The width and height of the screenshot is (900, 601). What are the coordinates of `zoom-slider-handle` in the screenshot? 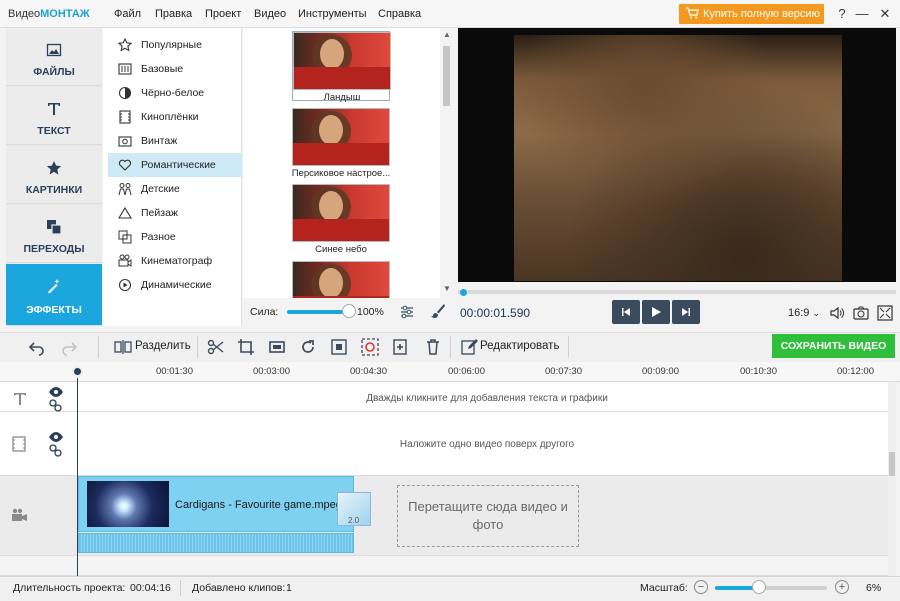 It's located at (759, 587).